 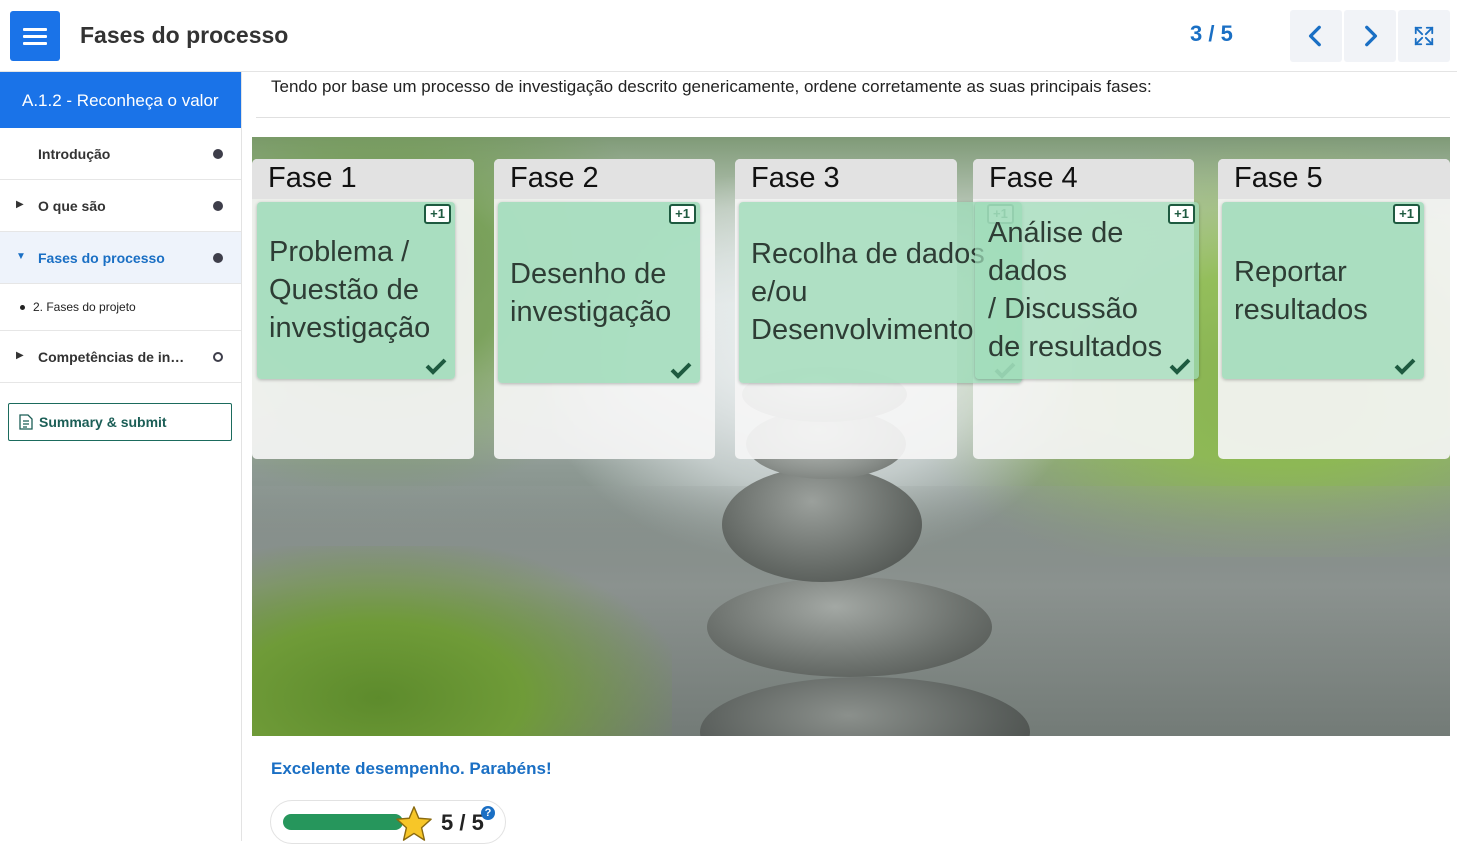 I want to click on chevron-right-icon, so click(x=1371, y=36).